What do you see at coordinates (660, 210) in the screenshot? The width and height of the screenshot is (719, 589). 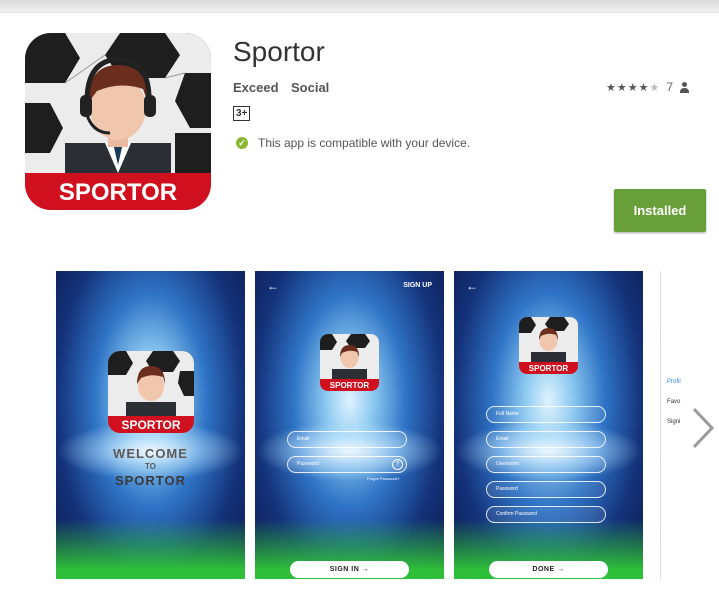 I see `installed-button: Installed` at bounding box center [660, 210].